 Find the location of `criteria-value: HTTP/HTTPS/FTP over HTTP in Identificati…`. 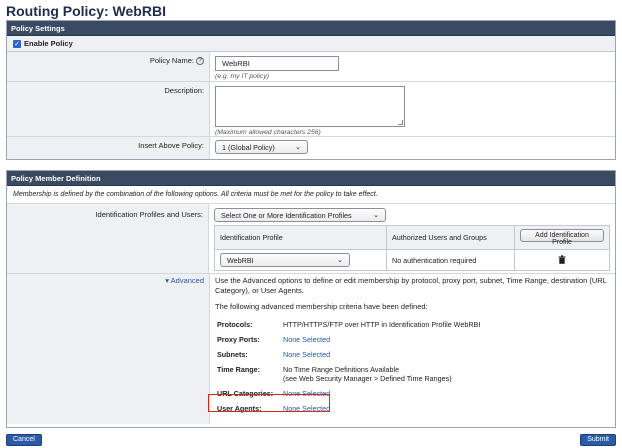

criteria-value: HTTP/HTTPS/FTP over HTTP in Identificati… is located at coordinates (382, 324).